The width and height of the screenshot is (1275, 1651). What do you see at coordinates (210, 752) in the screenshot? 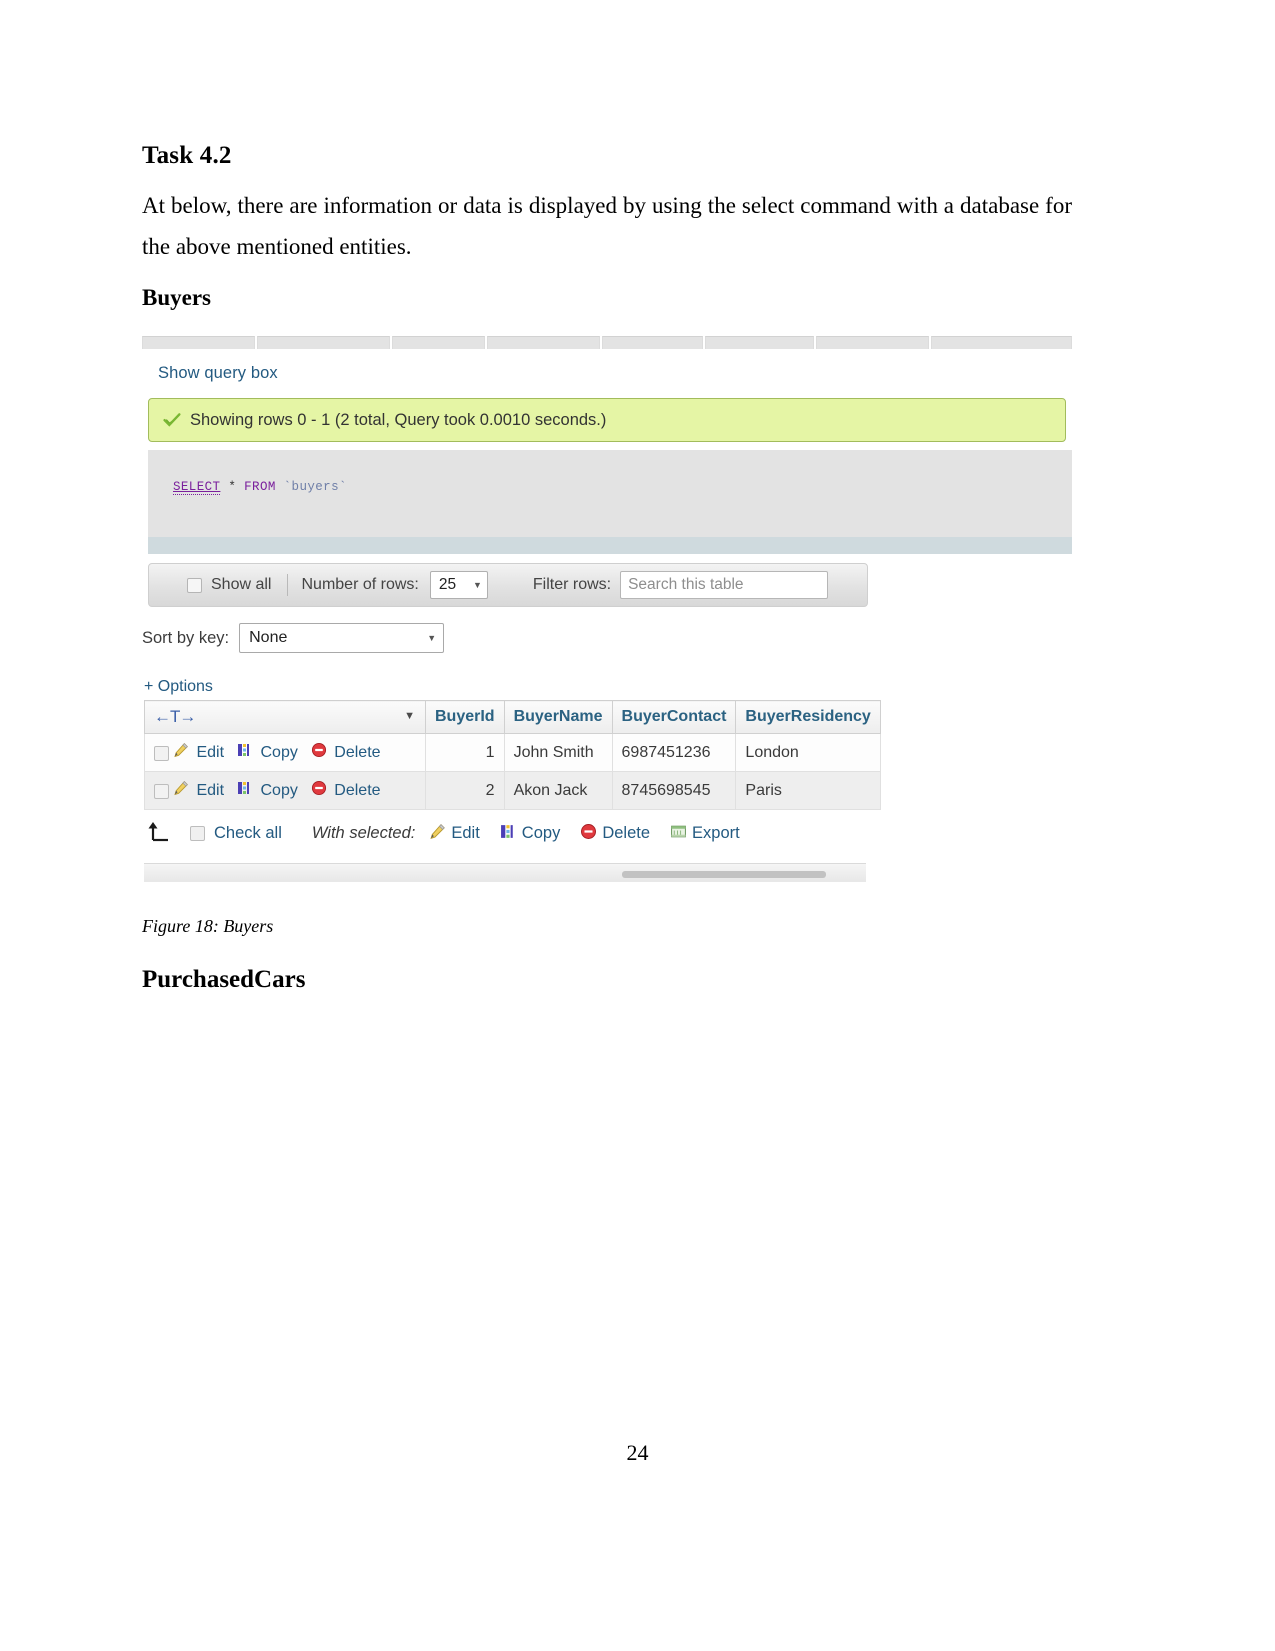
I see `edit-label: Edit` at bounding box center [210, 752].